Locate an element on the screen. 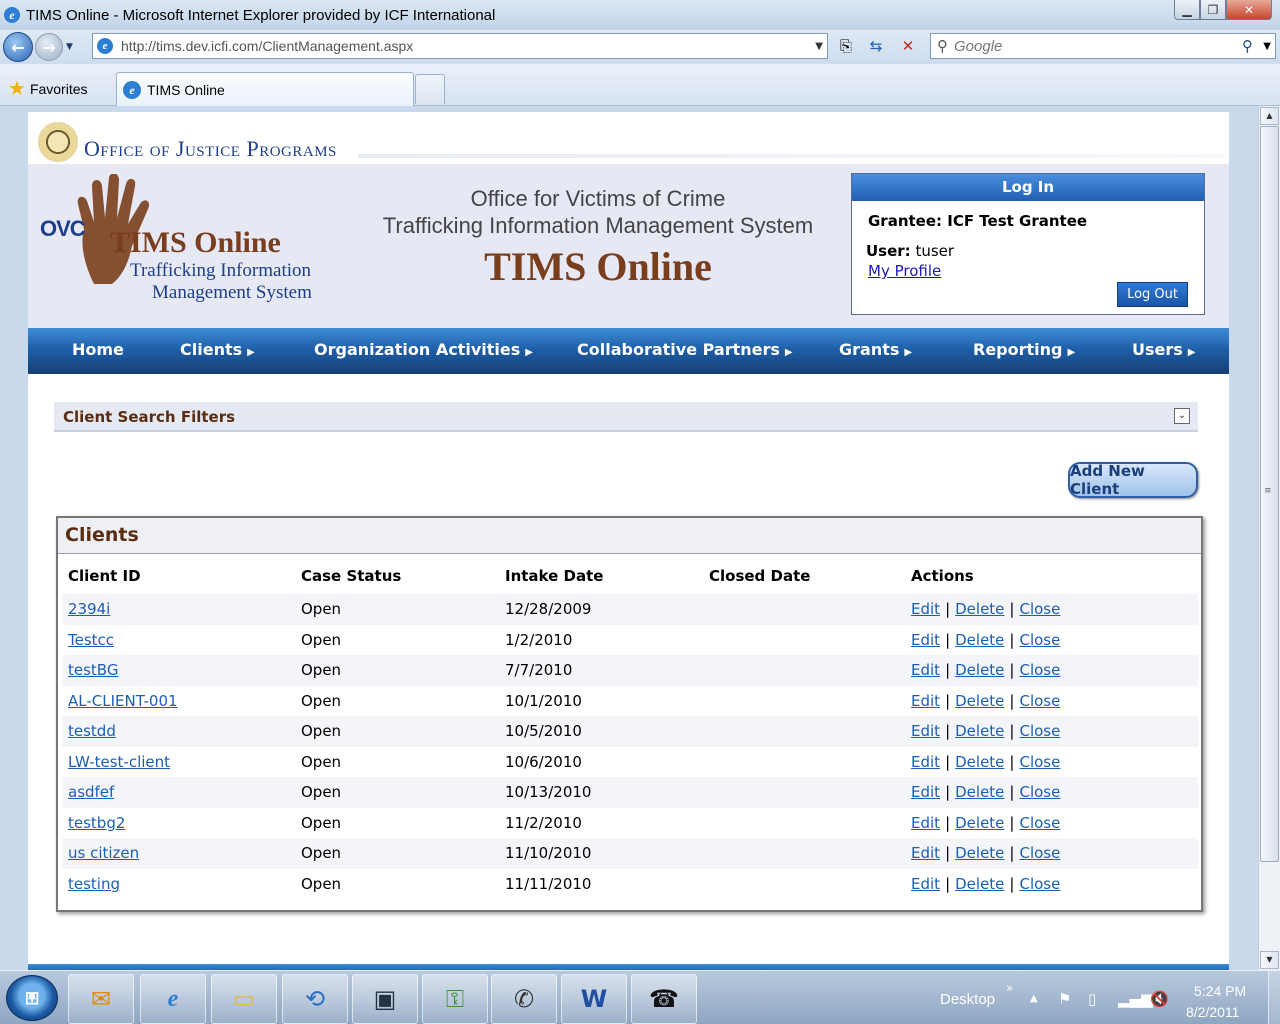 The width and height of the screenshot is (1280, 1024). client-id-link: LW-test-client is located at coordinates (119, 762).